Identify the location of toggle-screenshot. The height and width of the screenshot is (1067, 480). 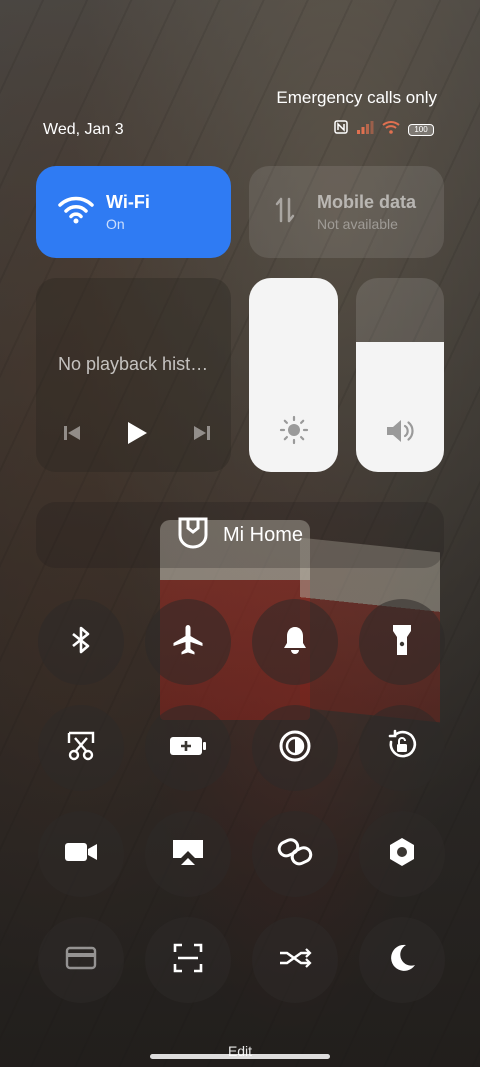
(81, 748).